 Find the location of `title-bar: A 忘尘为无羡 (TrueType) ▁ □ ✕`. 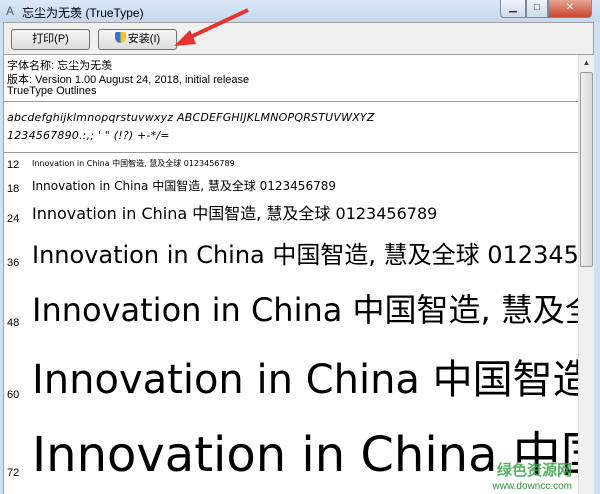

title-bar: A 忘尘为无羡 (TrueType) ▁ □ ✕ is located at coordinates (300, 11).